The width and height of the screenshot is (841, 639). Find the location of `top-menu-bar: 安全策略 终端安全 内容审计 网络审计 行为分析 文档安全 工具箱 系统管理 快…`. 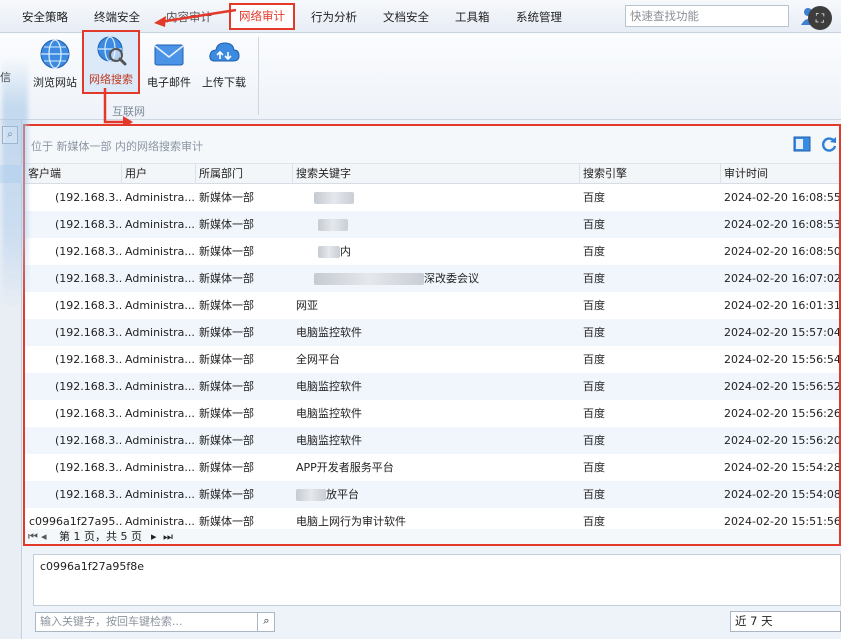

top-menu-bar: 安全策略 终端安全 内容审计 网络审计 行为分析 文档安全 工具箱 系统管理 快… is located at coordinates (420, 16).